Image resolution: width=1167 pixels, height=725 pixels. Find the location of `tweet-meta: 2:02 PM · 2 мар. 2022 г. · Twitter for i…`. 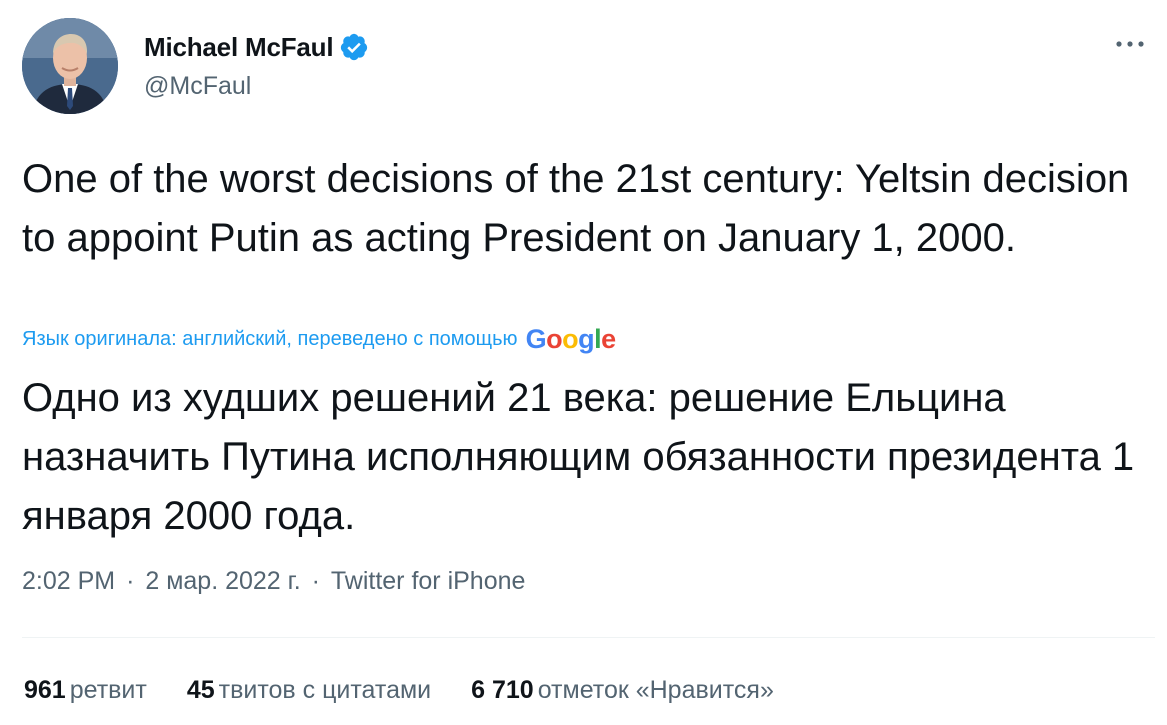

tweet-meta: 2:02 PM · 2 мар. 2022 г. · Twitter for i… is located at coordinates (273, 581).